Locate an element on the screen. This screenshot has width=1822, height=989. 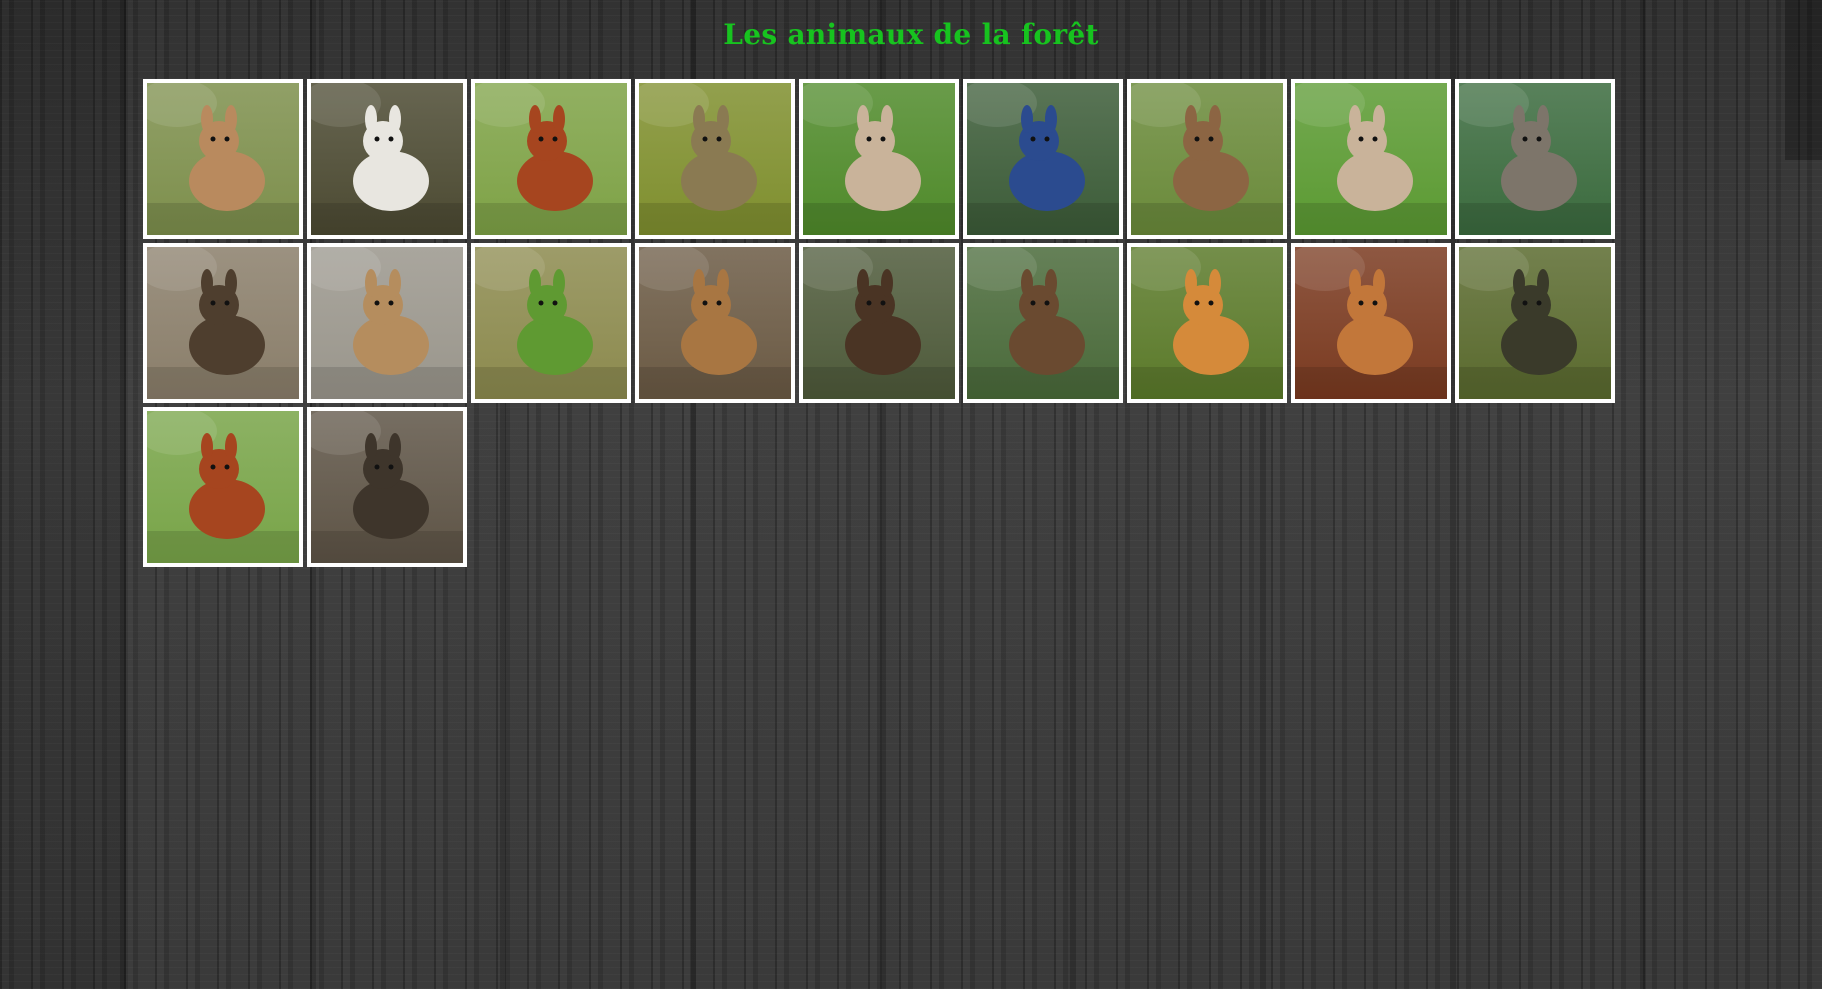
photo-thumbnail-badger is located at coordinates (387, 159).